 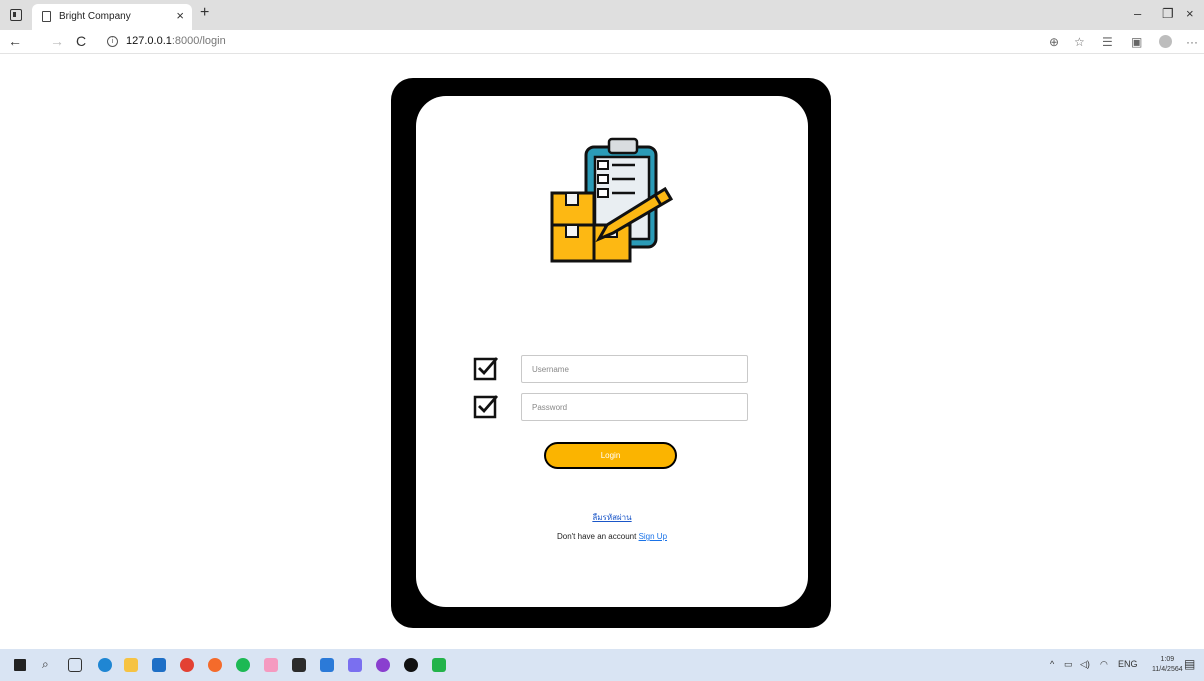 I want to click on clock: 1:09 11/4/2564, so click(x=1167, y=665).